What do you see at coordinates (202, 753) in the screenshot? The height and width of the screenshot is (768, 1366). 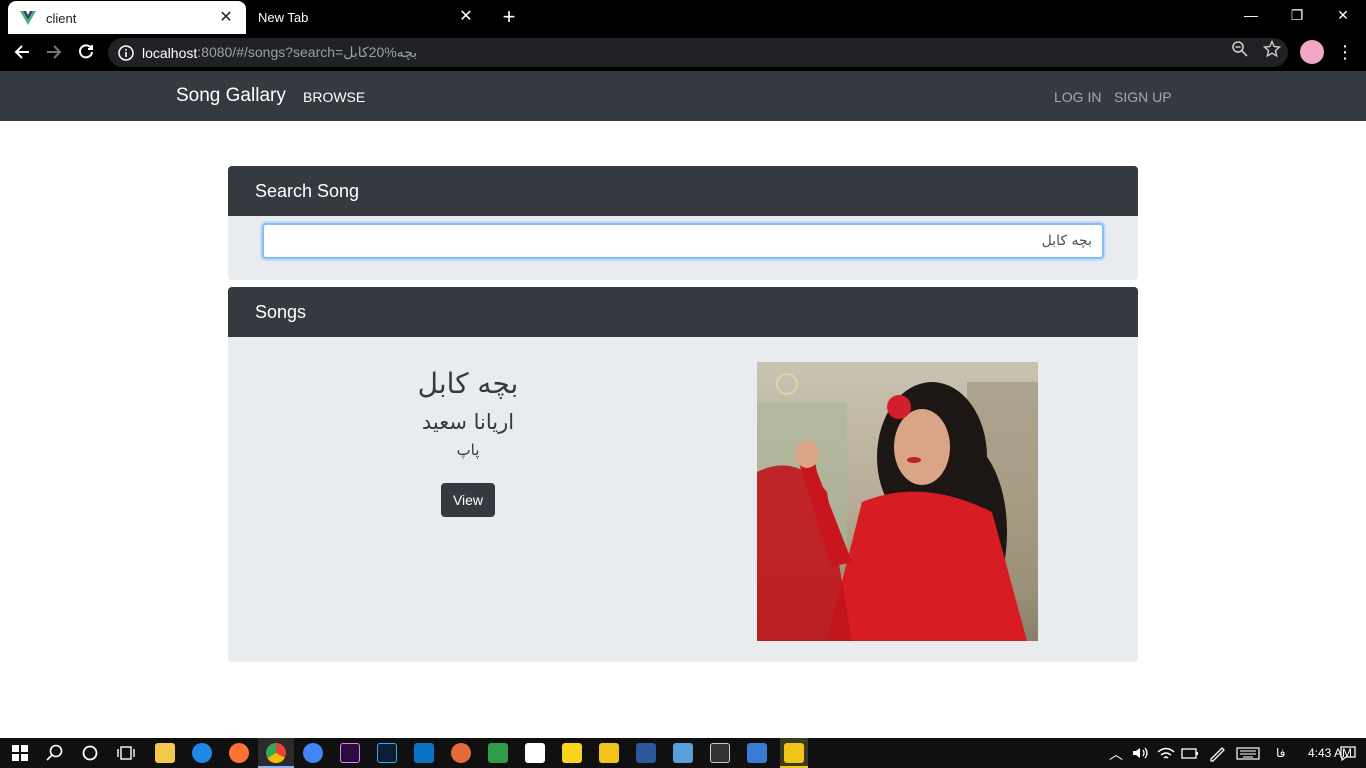 I see `edge-icon` at bounding box center [202, 753].